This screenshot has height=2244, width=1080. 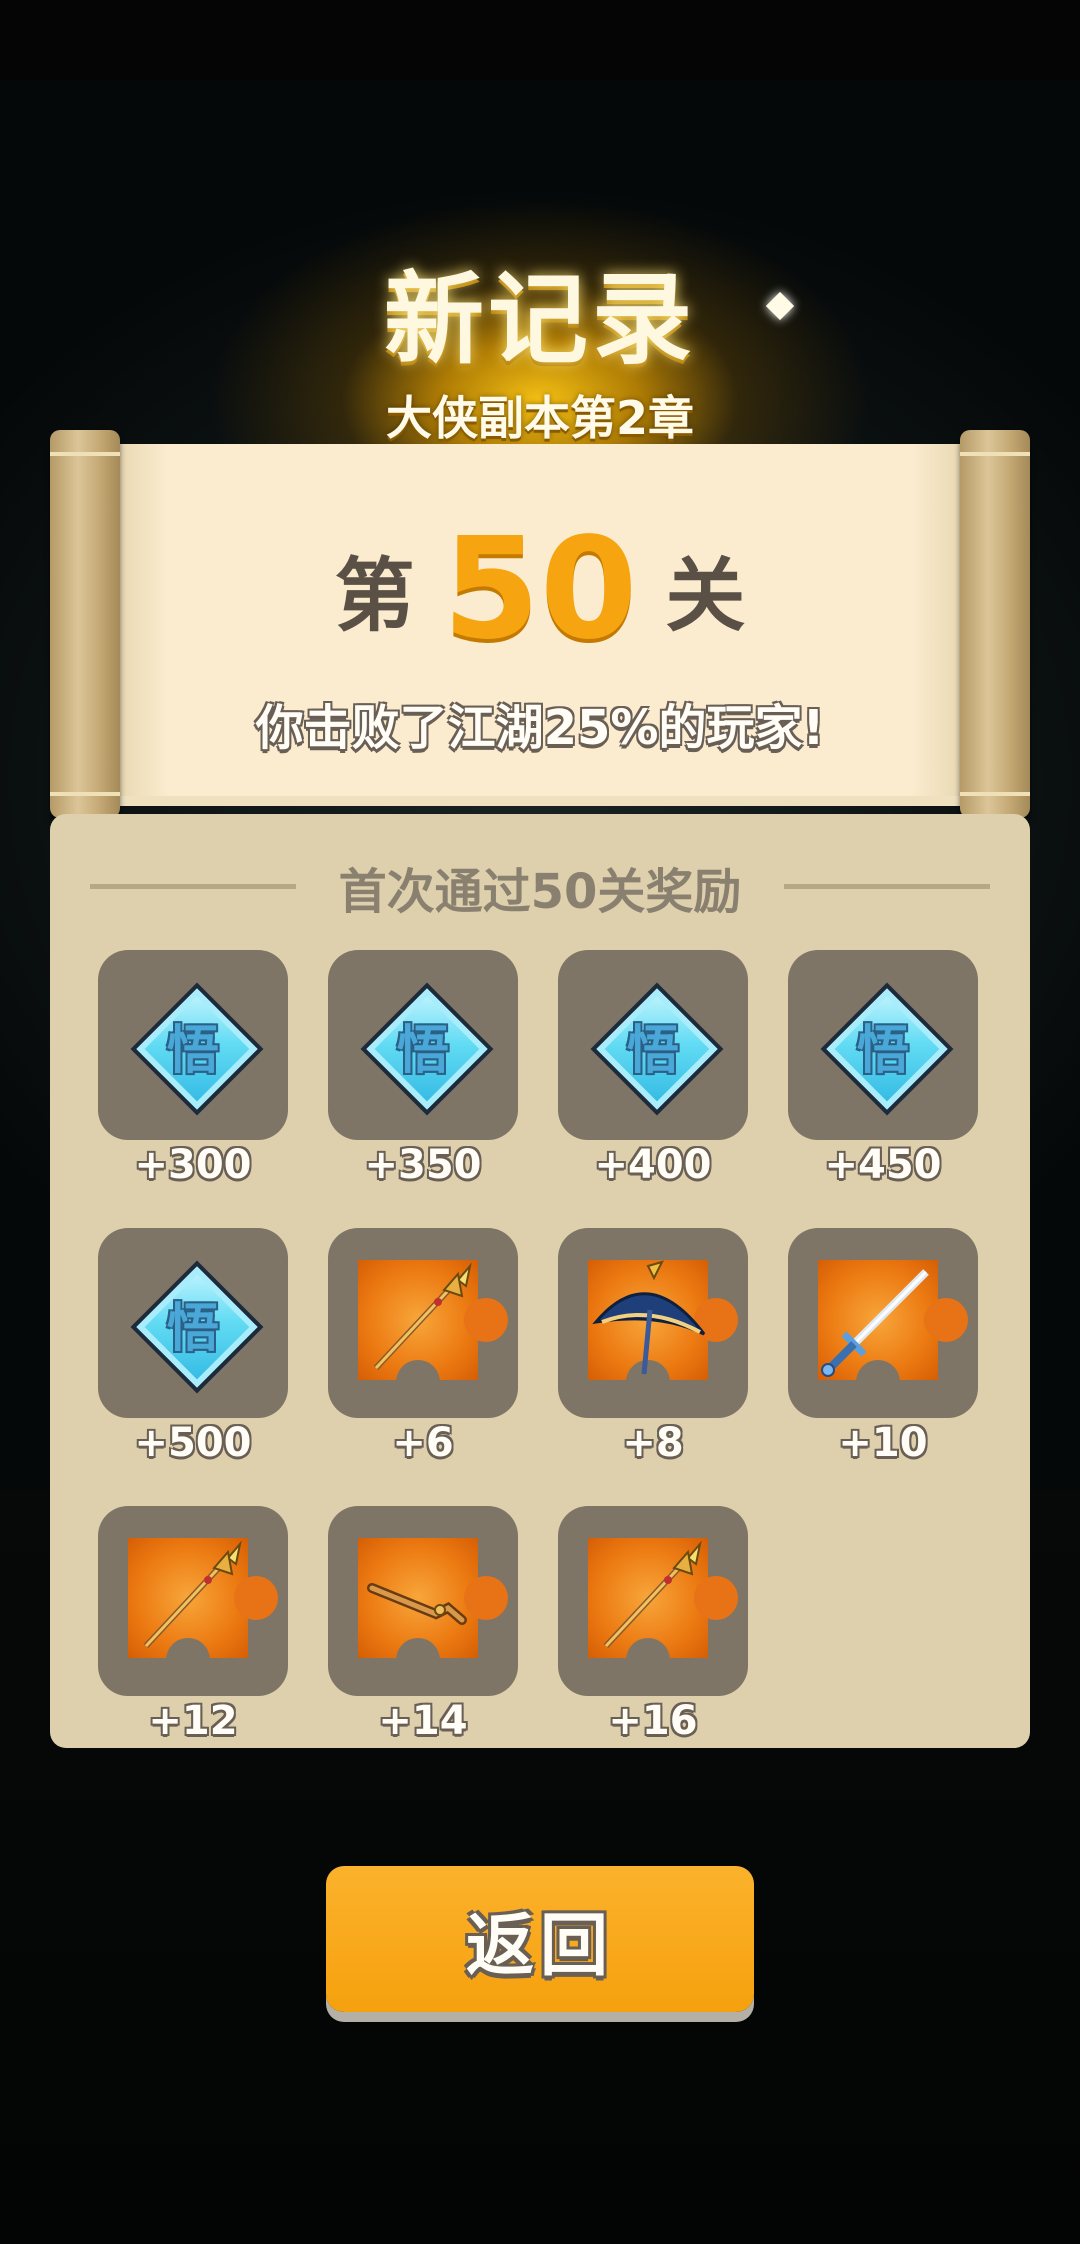 What do you see at coordinates (663, 1332) in the screenshot?
I see `umbrella-fragment-icon` at bounding box center [663, 1332].